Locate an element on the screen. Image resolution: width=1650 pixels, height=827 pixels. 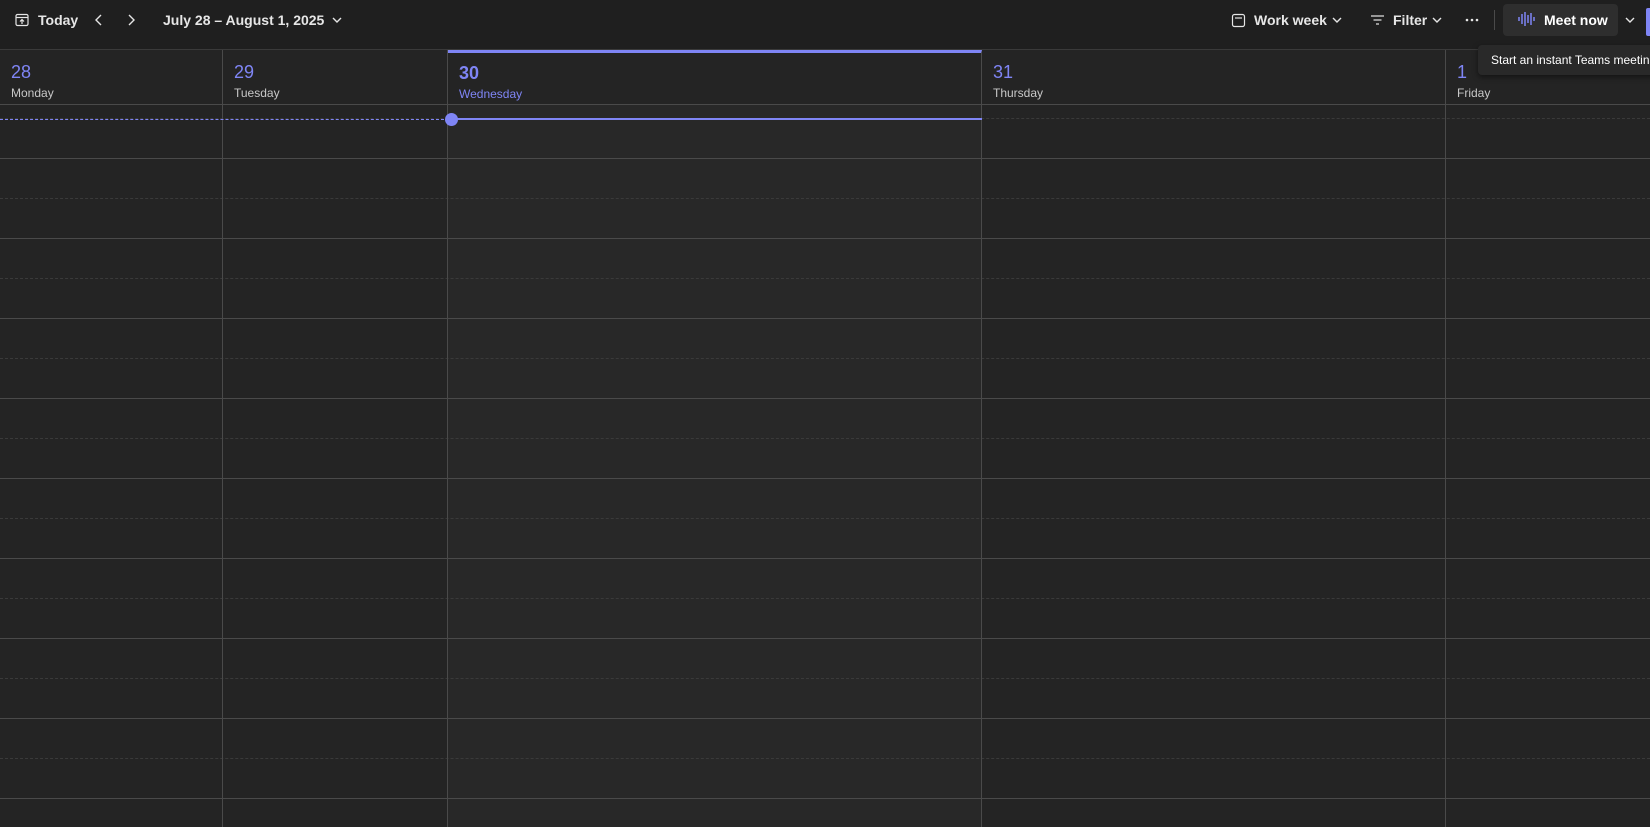
date-range-label: July 28 – August 1, 2025 is located at coordinates (244, 20).